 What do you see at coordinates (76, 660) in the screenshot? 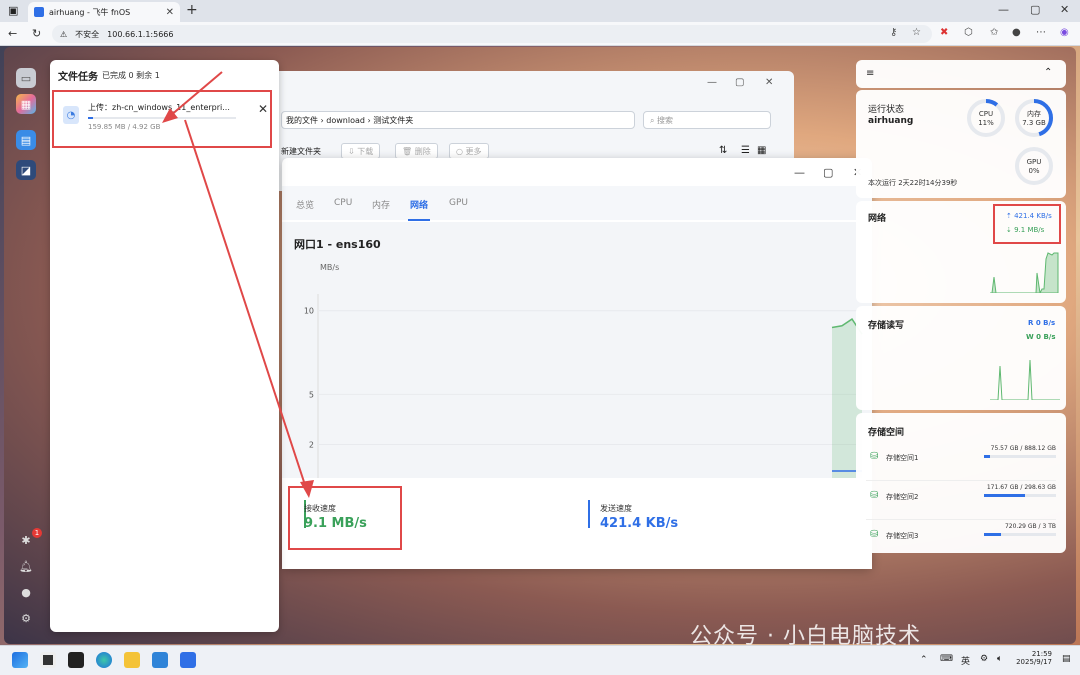
I see `sticky-app-icon` at bounding box center [76, 660].